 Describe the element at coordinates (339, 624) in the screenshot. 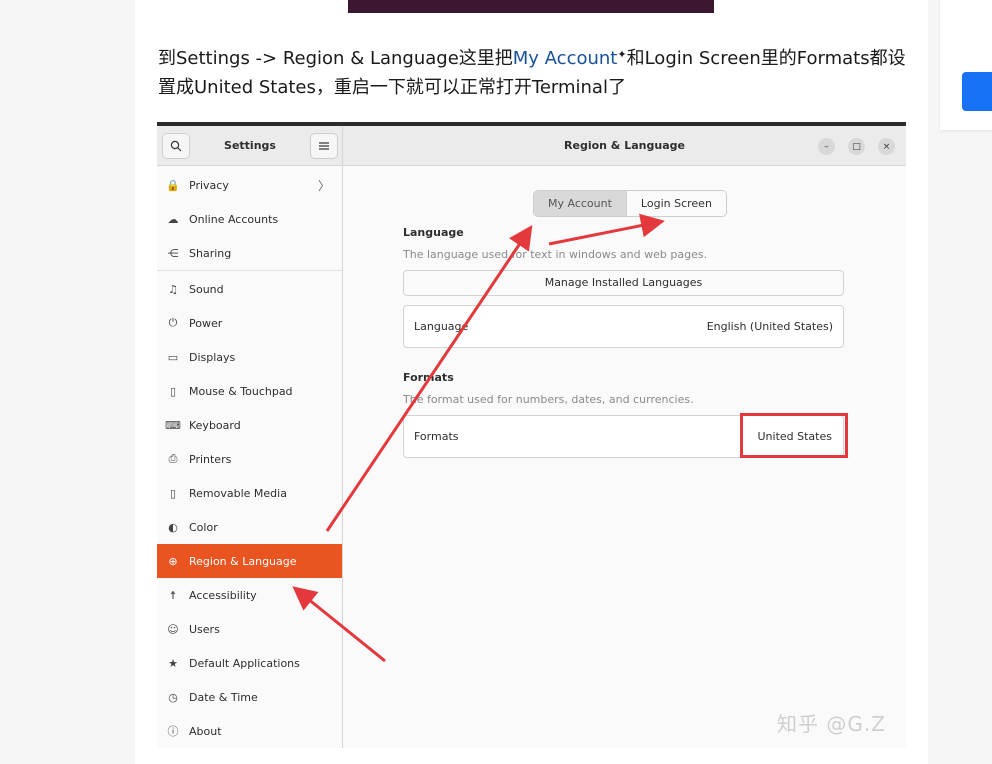

I see `arrow-to-region-language` at that location.